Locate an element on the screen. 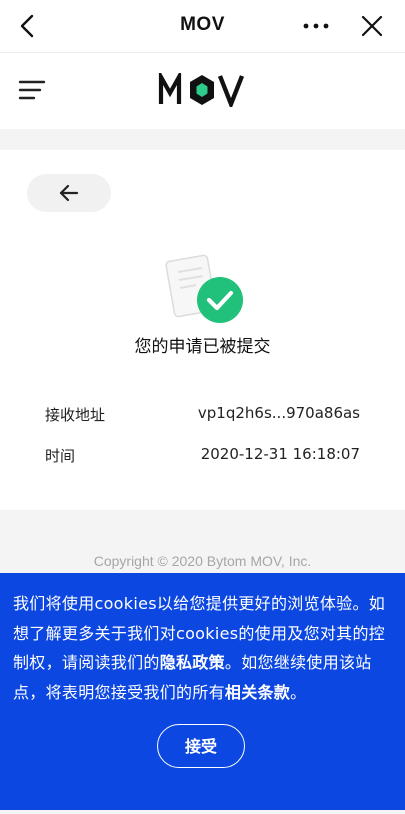  accept-cookies-button: 接受 is located at coordinates (201, 746).